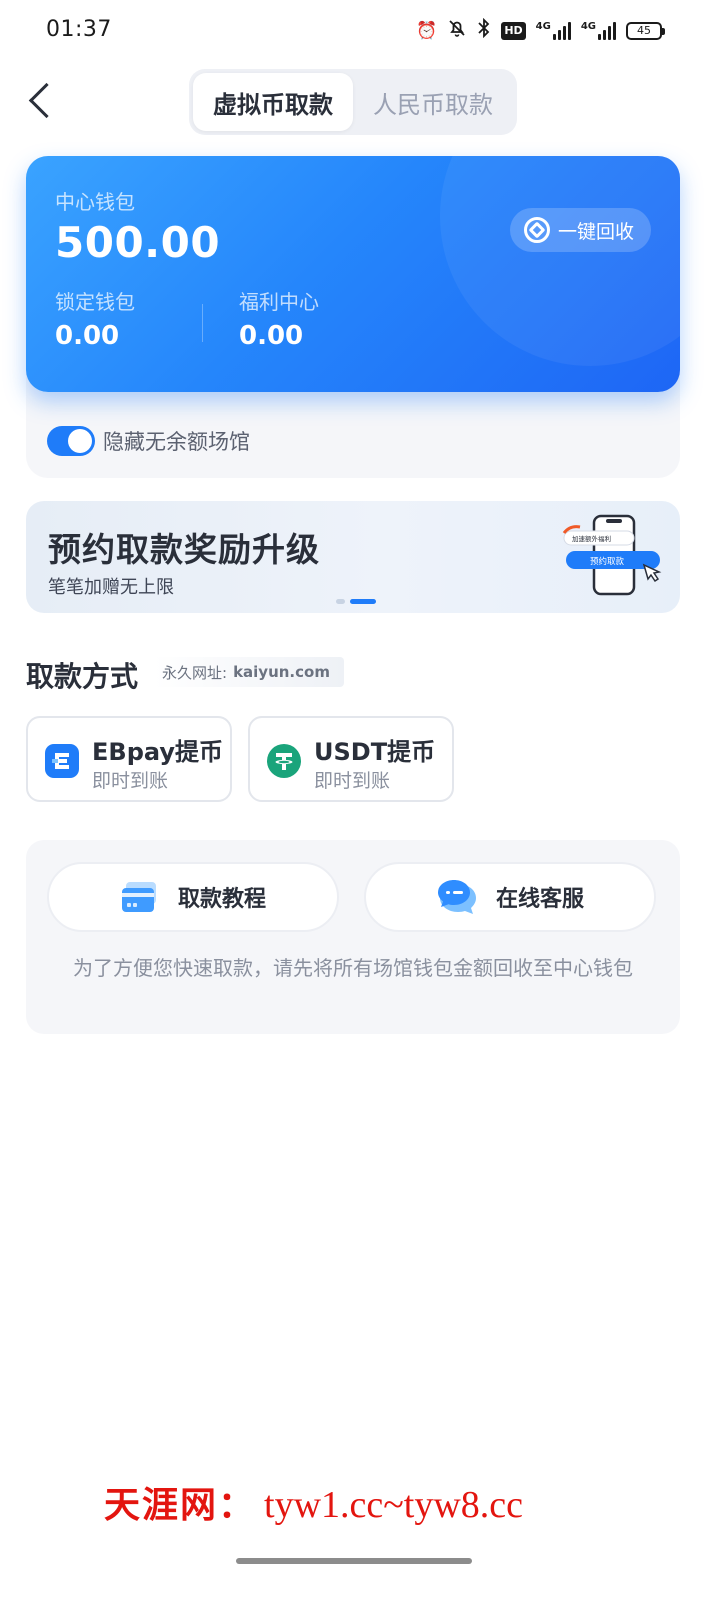 This screenshot has width=720, height=1600. I want to click on withdraw-tutorial-button: 取款教程, so click(193, 897).